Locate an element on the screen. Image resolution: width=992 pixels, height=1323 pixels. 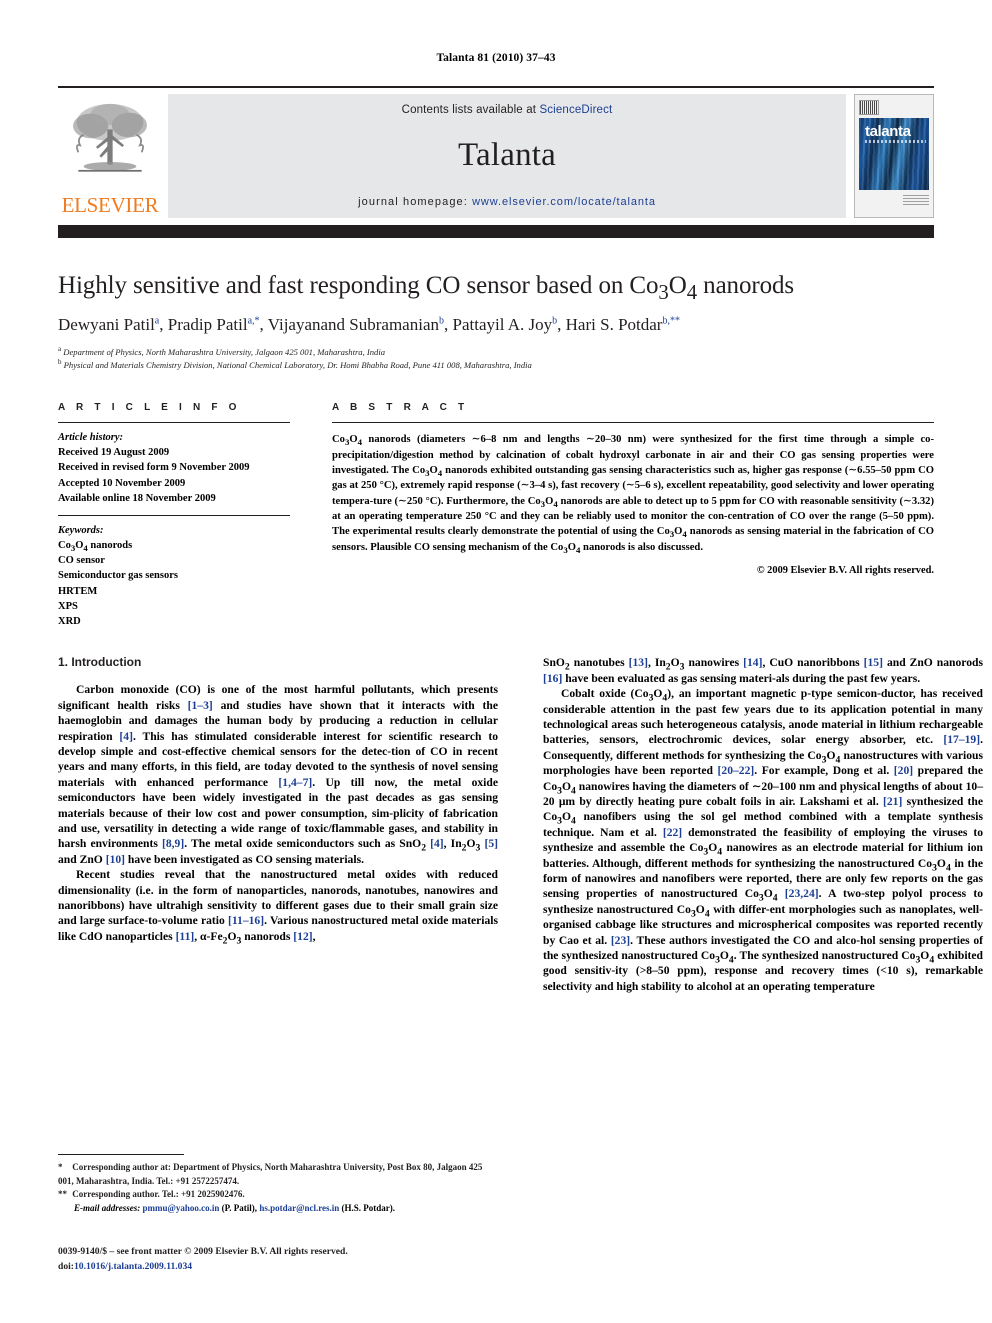
keyword-item: CO sensor is located at coordinates (81, 561).